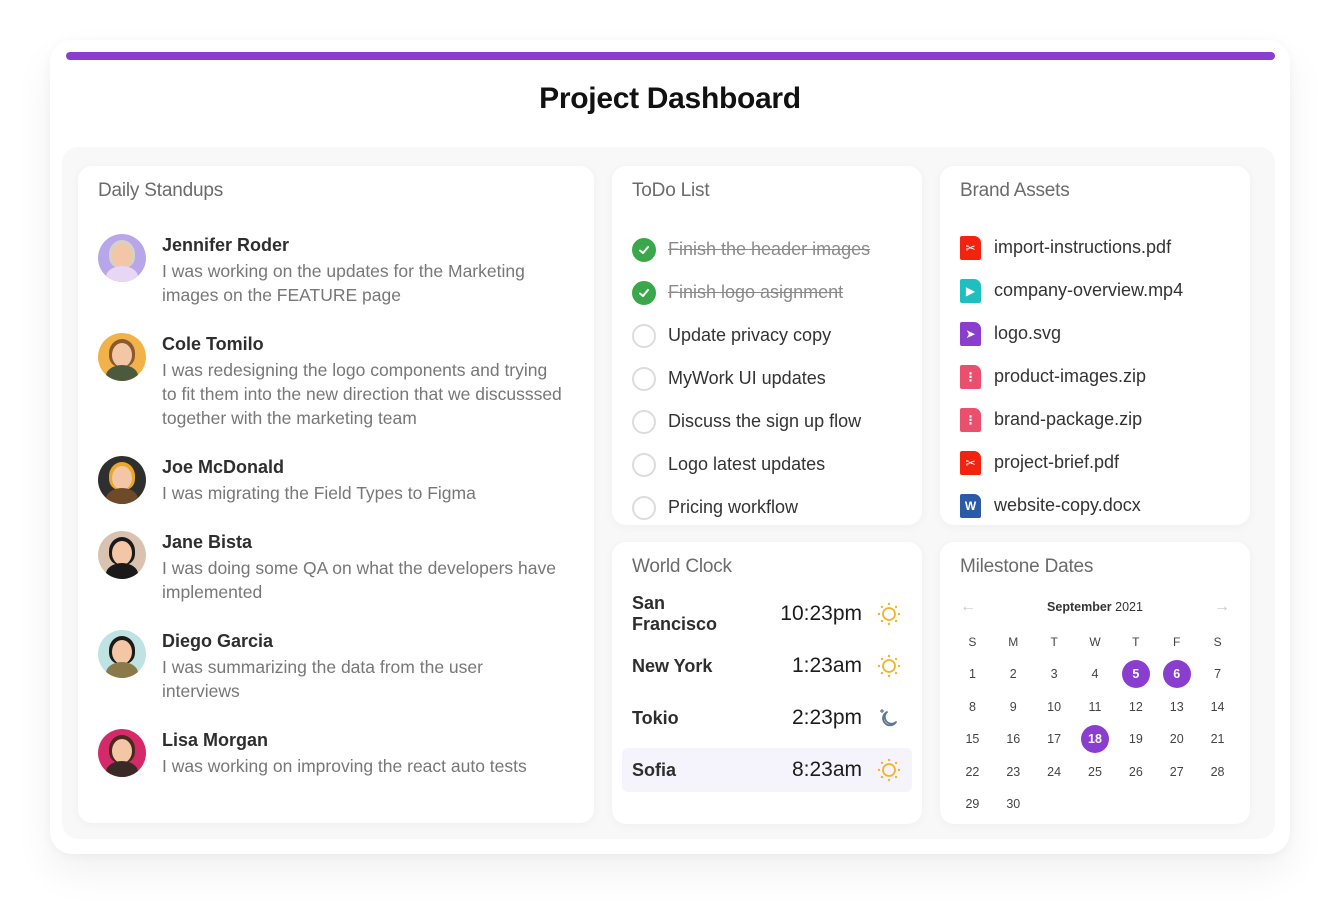 The width and height of the screenshot is (1340, 910). Describe the element at coordinates (671, 190) in the screenshot. I see `todo-title: ToDo List` at that location.